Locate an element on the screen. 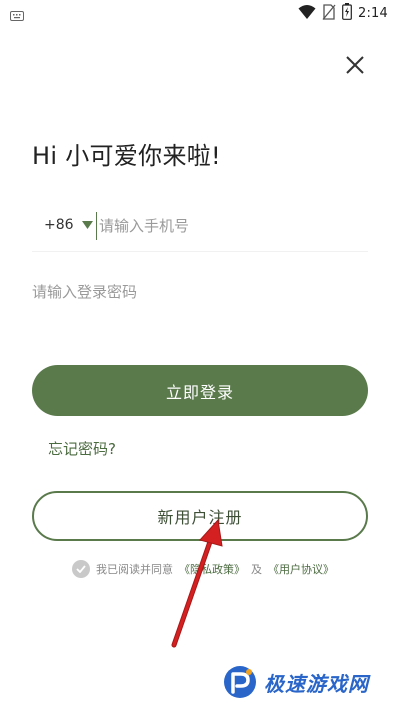  no-sim-icon is located at coordinates (329, 13).